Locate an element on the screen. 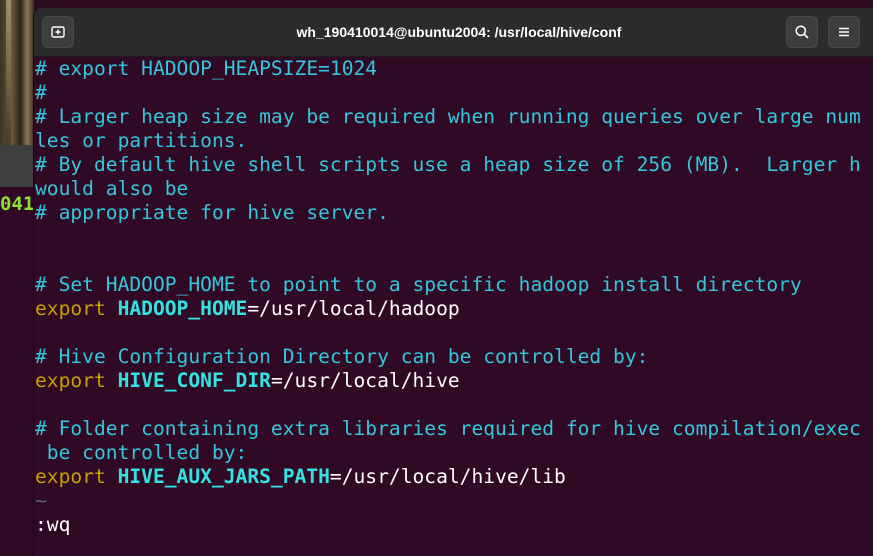 The image size is (873, 556). variable-name: HIVE_AUX_JARS_PATH is located at coordinates (223, 476).